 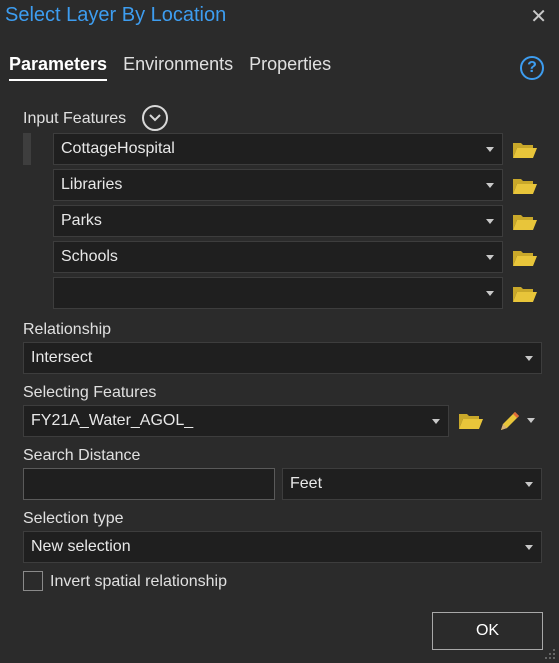 What do you see at coordinates (532, 68) in the screenshot?
I see `help-icon: ?` at bounding box center [532, 68].